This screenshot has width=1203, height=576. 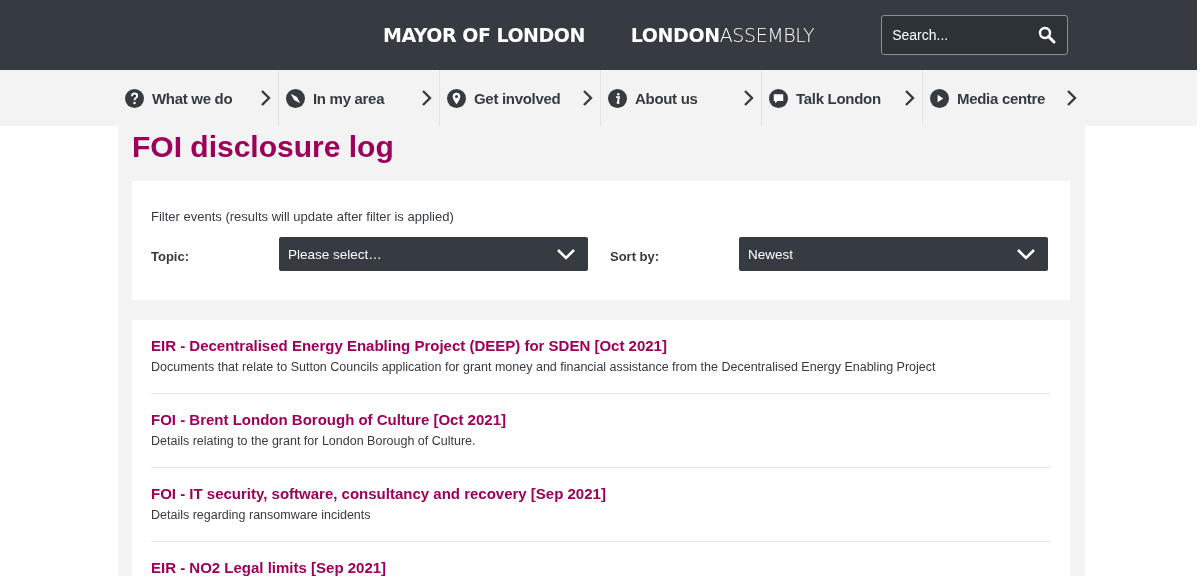 I want to click on sort-label: Sort by:, so click(x=635, y=255).